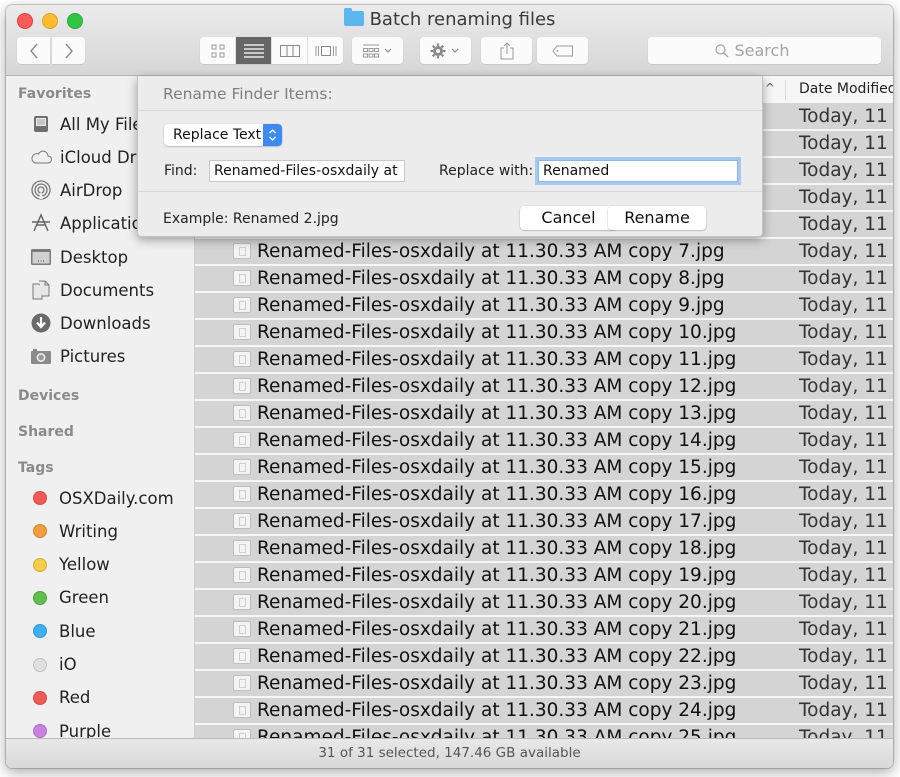 This screenshot has height=777, width=900. Describe the element at coordinates (41, 257) in the screenshot. I see `desktop-icon` at that location.